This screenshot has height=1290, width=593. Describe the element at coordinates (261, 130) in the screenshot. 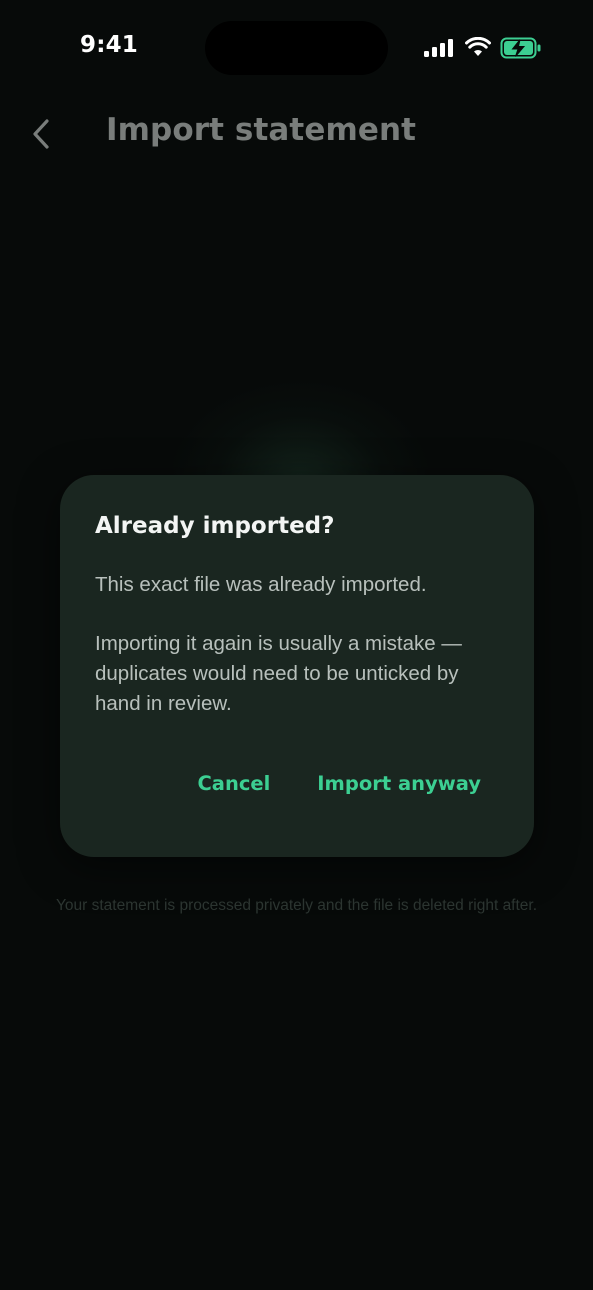

I see `page-title: Import statement` at that location.